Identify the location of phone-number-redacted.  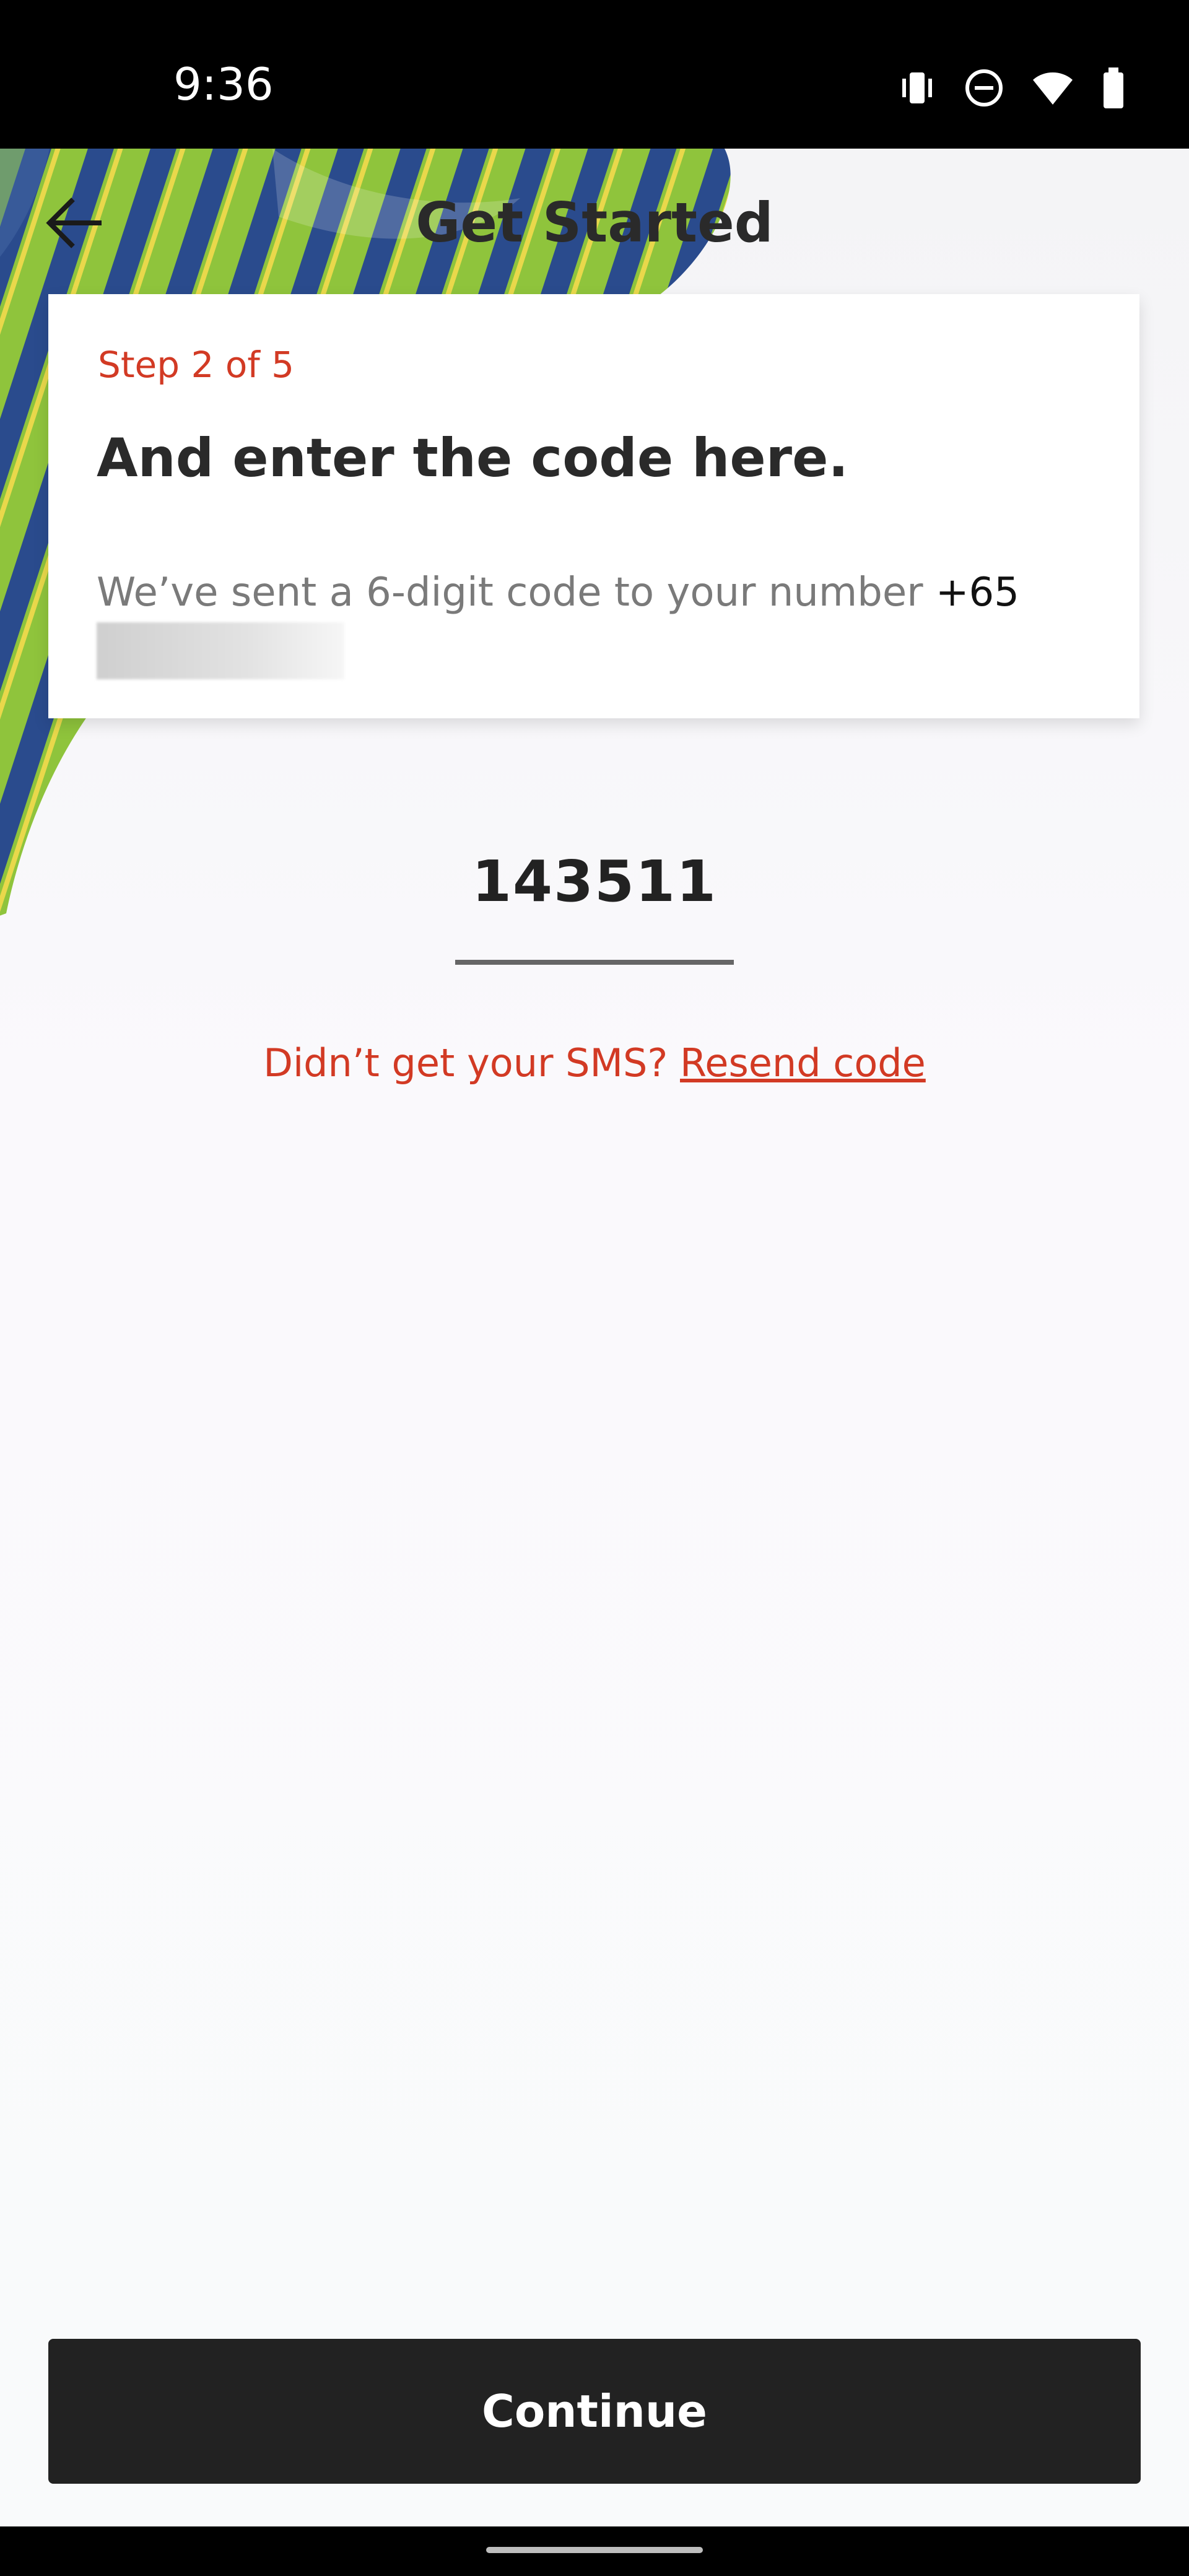
(220, 650).